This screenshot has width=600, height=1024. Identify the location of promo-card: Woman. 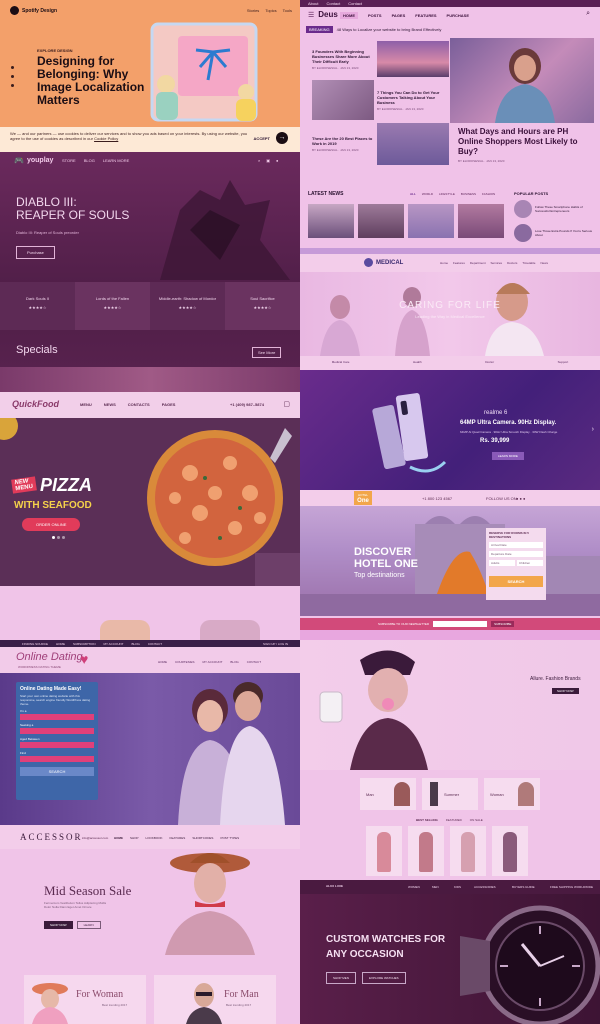
(512, 794).